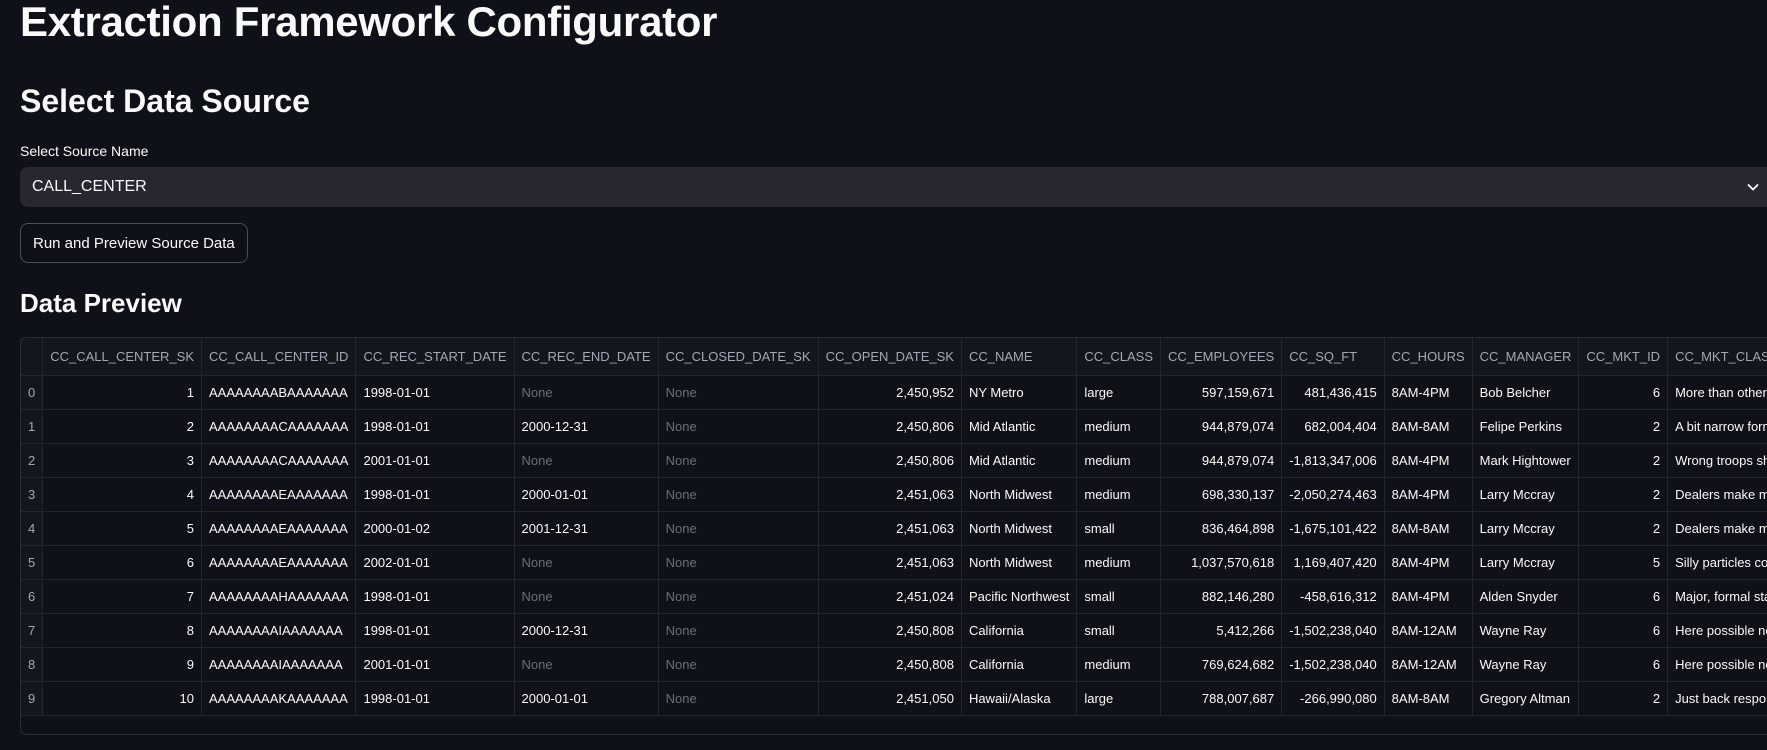 This screenshot has height=750, width=1767. I want to click on table-cell: Major, formal states can supp, so click(1717, 596).